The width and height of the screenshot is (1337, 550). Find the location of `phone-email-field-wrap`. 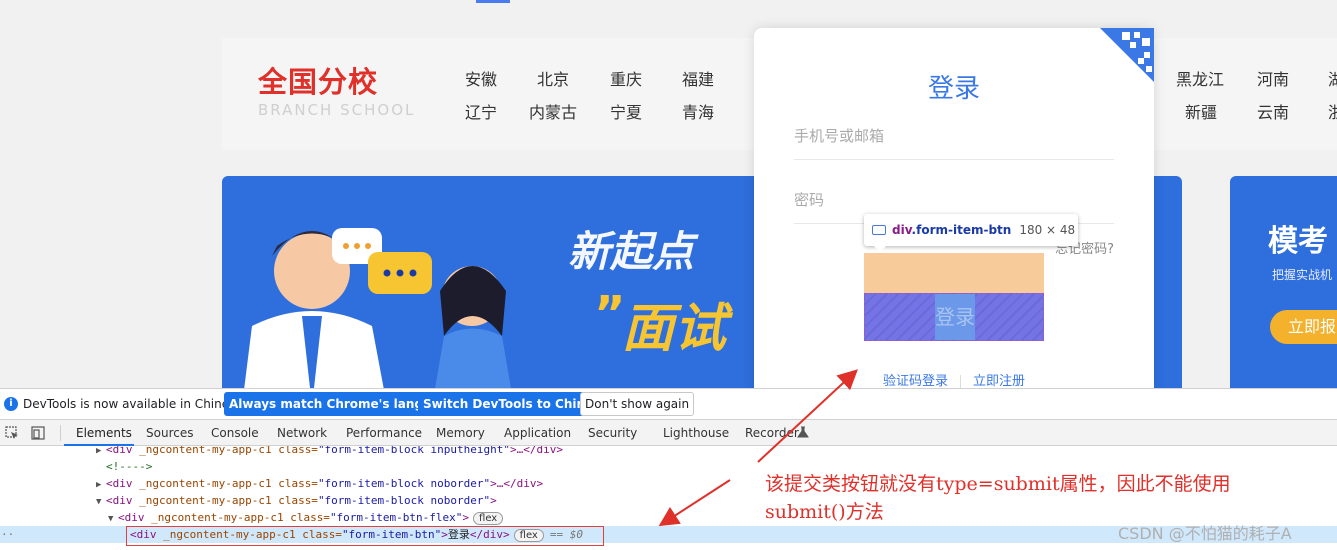

phone-email-field-wrap is located at coordinates (954, 136).